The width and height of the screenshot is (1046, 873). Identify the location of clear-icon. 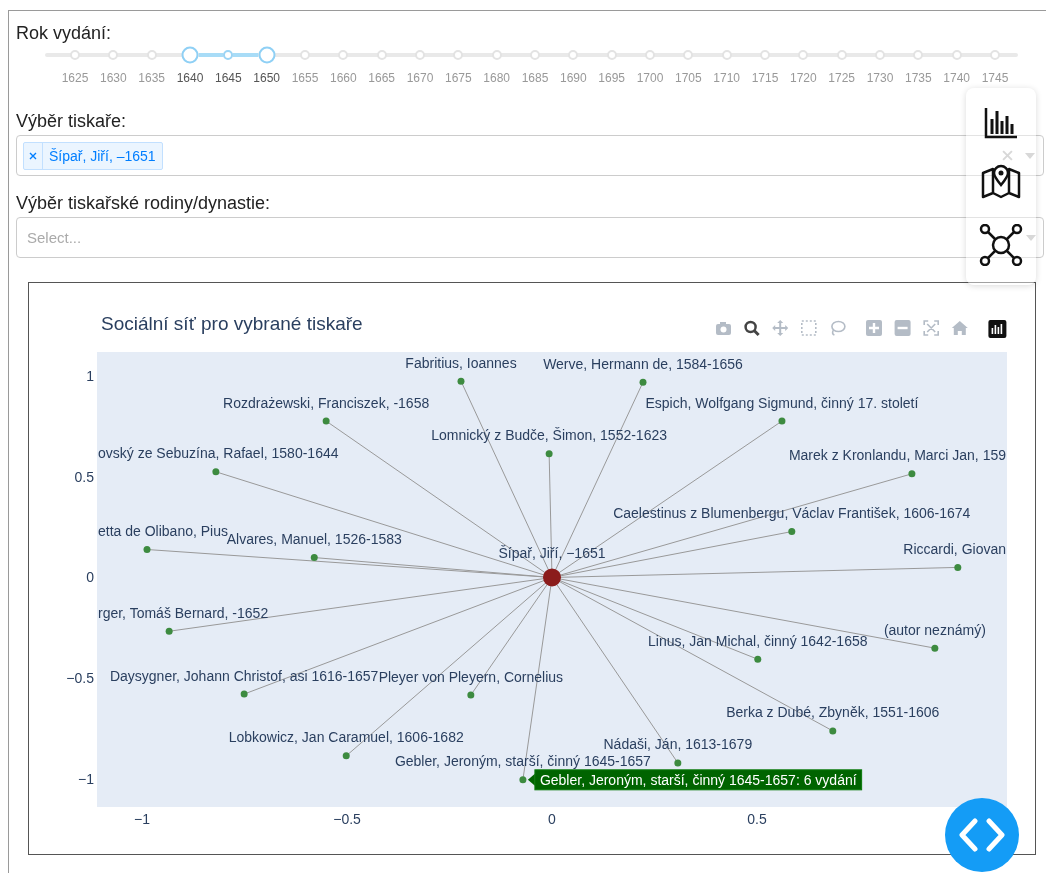
(1007, 155).